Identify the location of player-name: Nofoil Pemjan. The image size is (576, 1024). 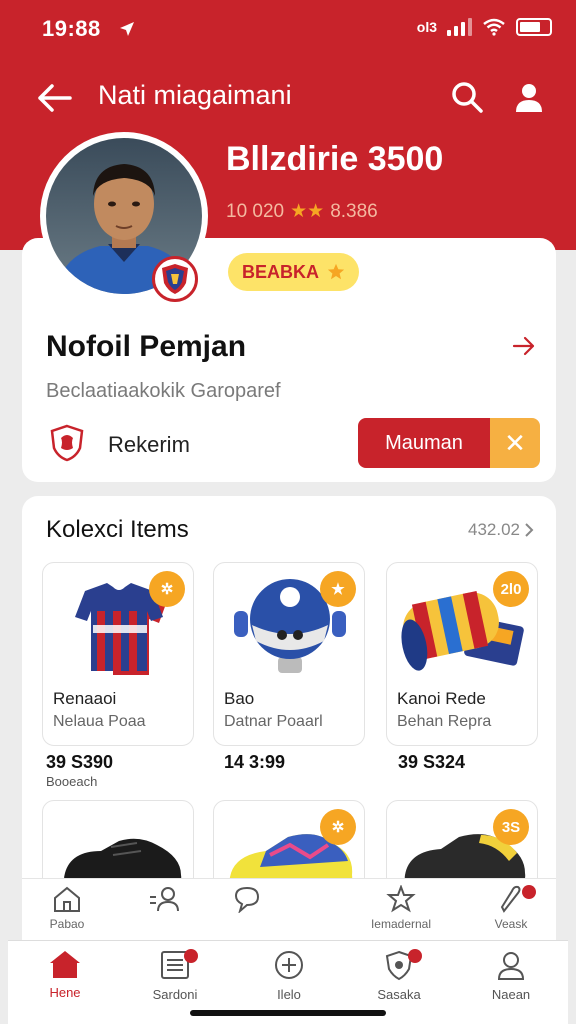
(146, 346).